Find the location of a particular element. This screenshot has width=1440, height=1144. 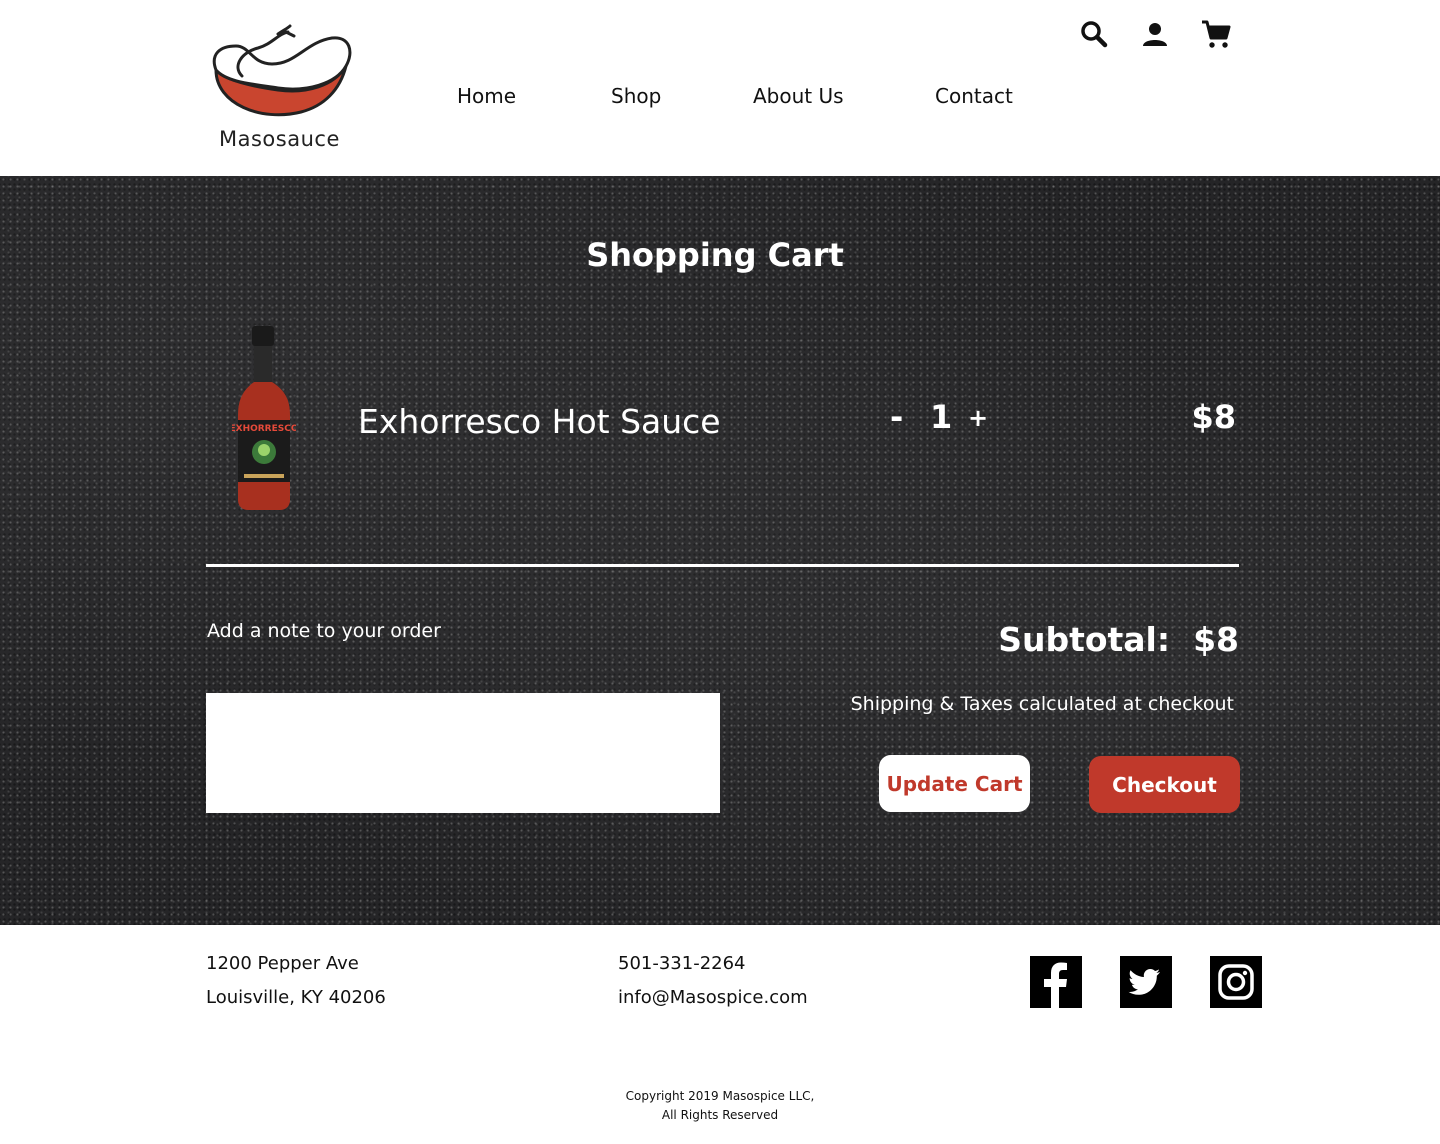

cart-icon is located at coordinates (1216, 34).